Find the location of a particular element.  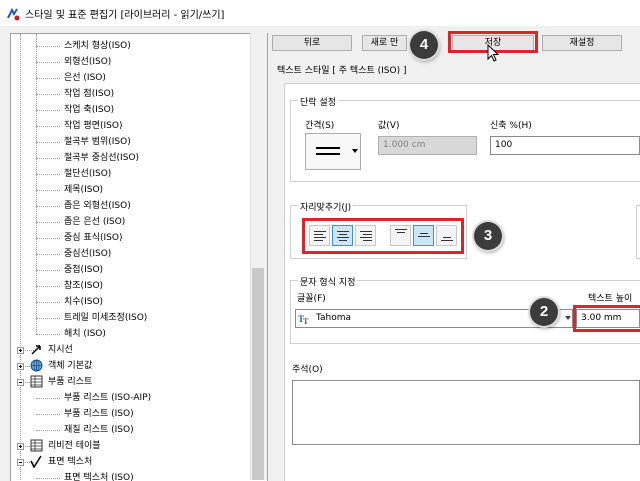

tree-item: 해치 (ISO) is located at coordinates (85, 334).